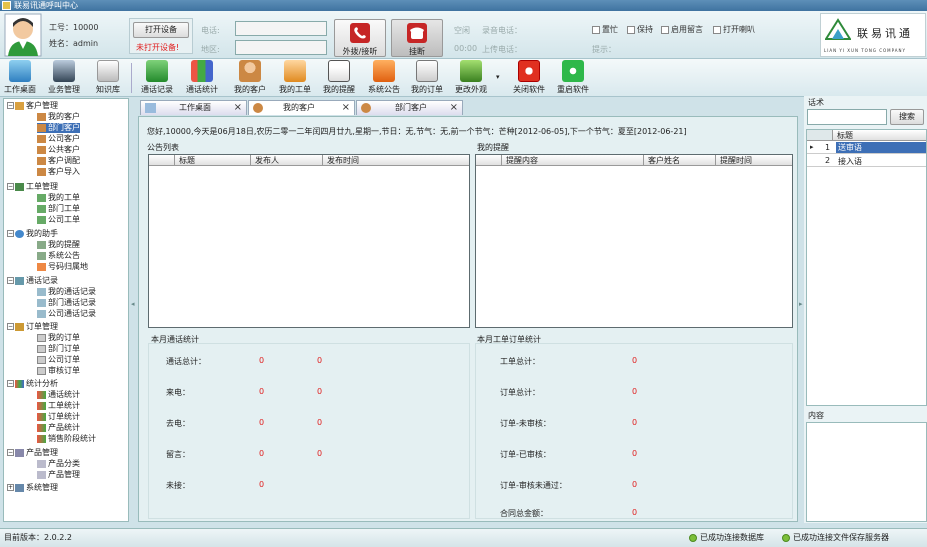 This screenshot has height=547, width=927. What do you see at coordinates (58, 338) in the screenshot?
I see `tree-item-my-orders: 我的订单` at bounding box center [58, 338].